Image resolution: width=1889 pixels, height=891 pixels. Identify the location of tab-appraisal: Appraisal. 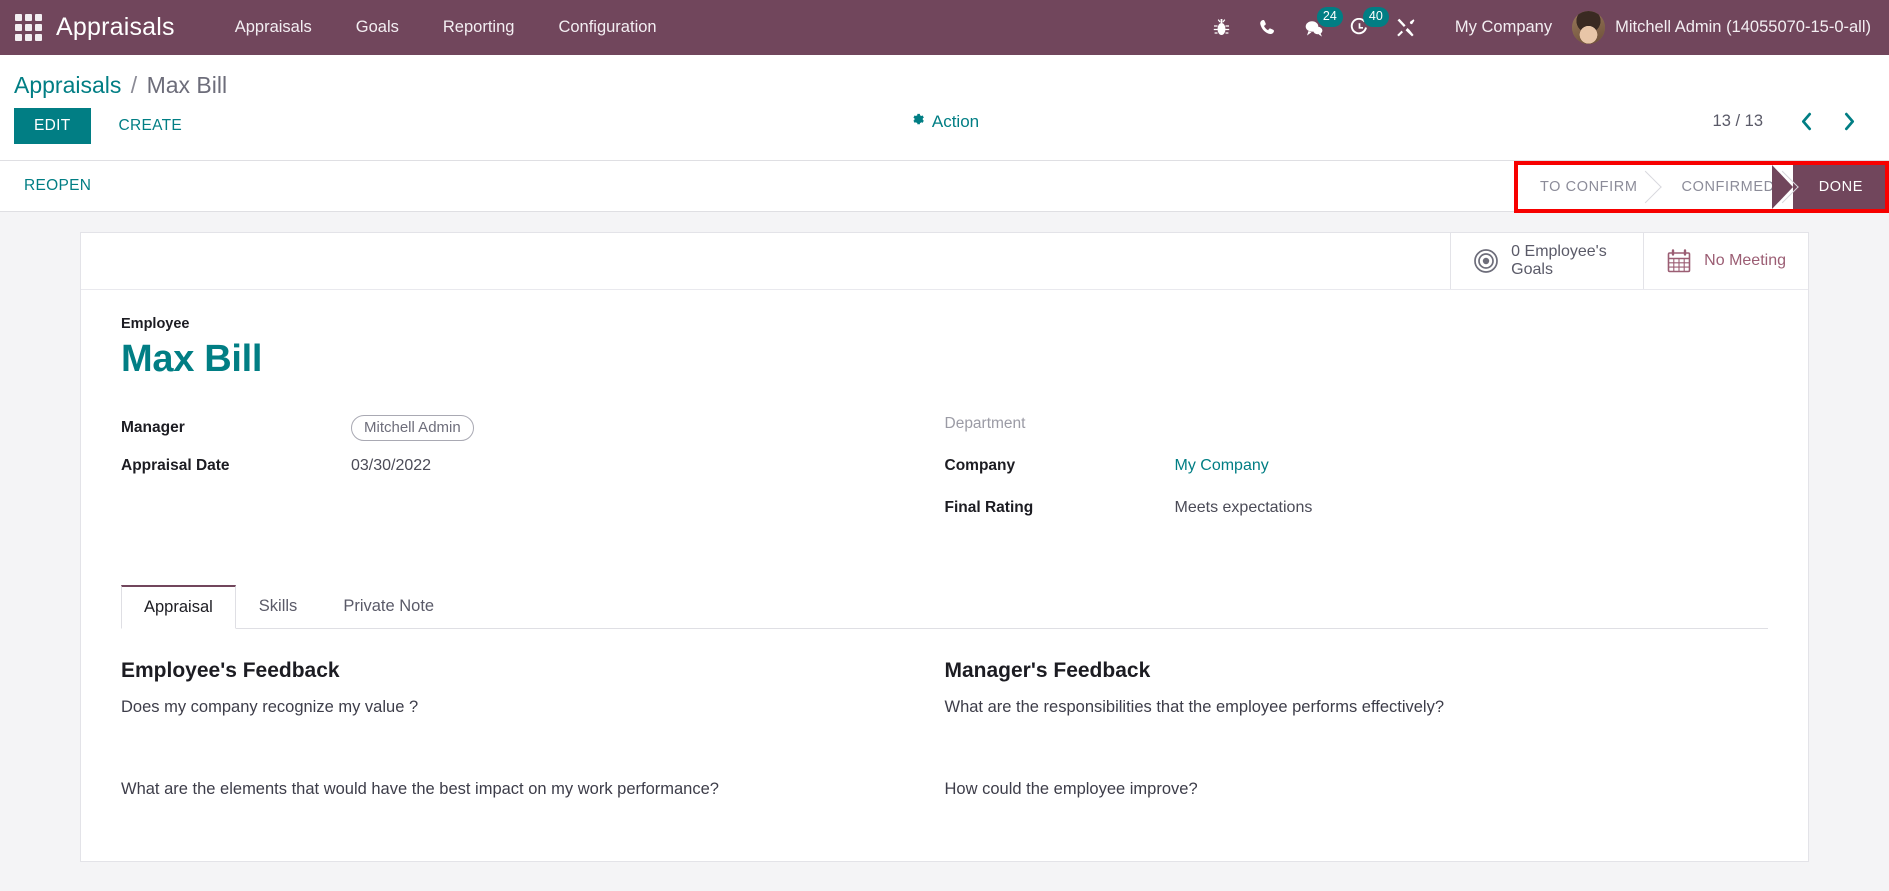
(178, 607).